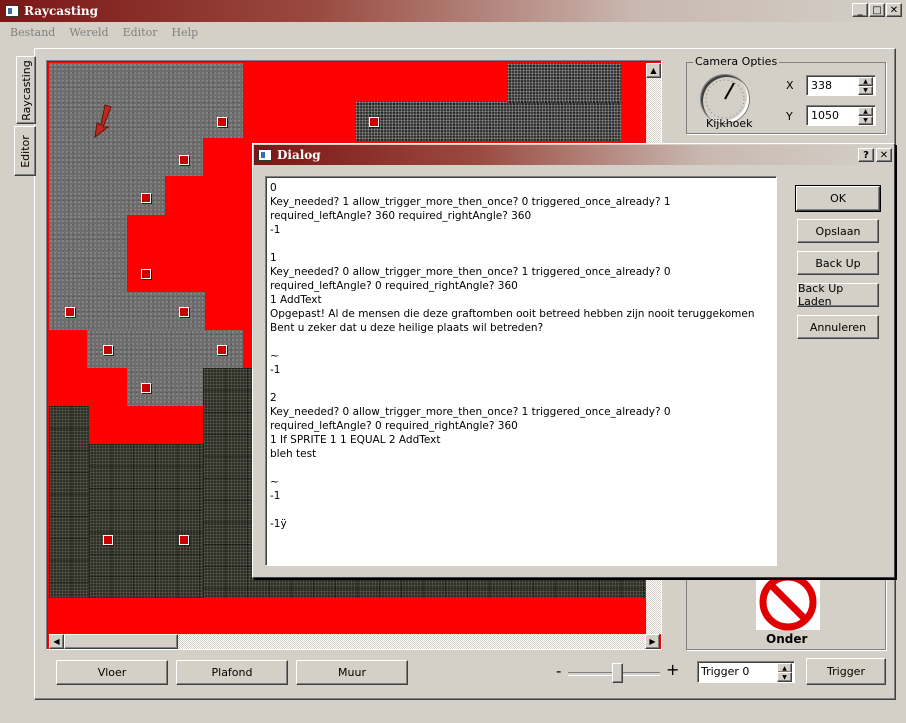 This screenshot has width=906, height=723. I want to click on load-backup-button: Back Up Laden, so click(838, 295).